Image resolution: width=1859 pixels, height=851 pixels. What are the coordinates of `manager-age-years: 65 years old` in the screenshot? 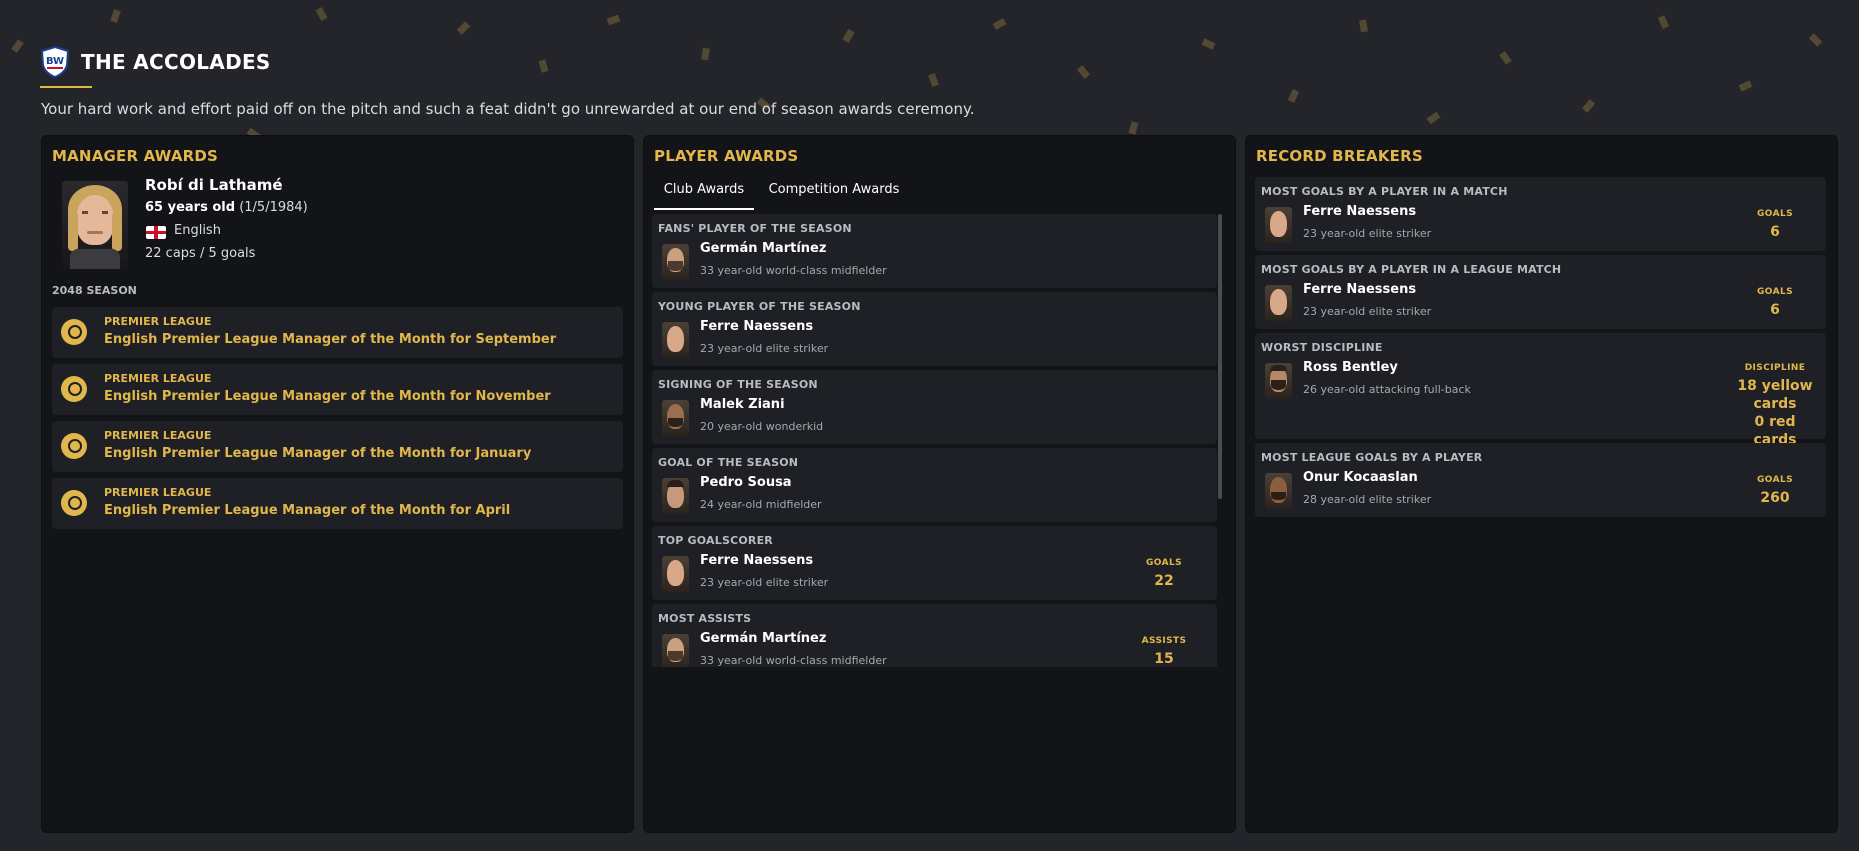 It's located at (190, 207).